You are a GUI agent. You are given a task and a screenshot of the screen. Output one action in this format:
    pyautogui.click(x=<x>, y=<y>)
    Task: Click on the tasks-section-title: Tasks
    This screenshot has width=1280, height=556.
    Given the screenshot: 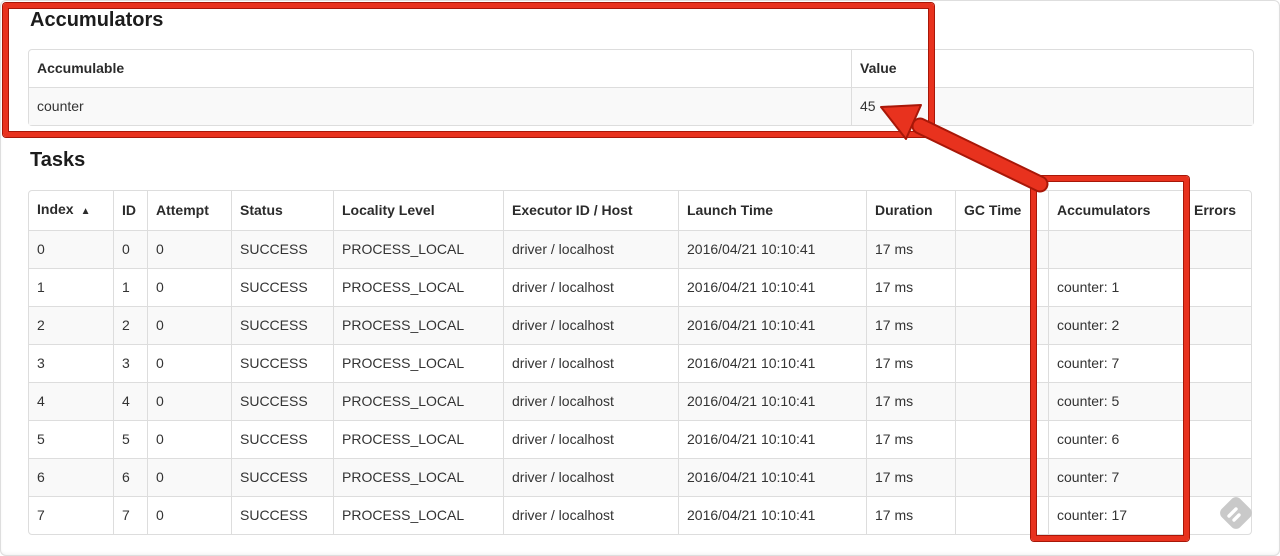 What is the action you would take?
    pyautogui.click(x=58, y=160)
    